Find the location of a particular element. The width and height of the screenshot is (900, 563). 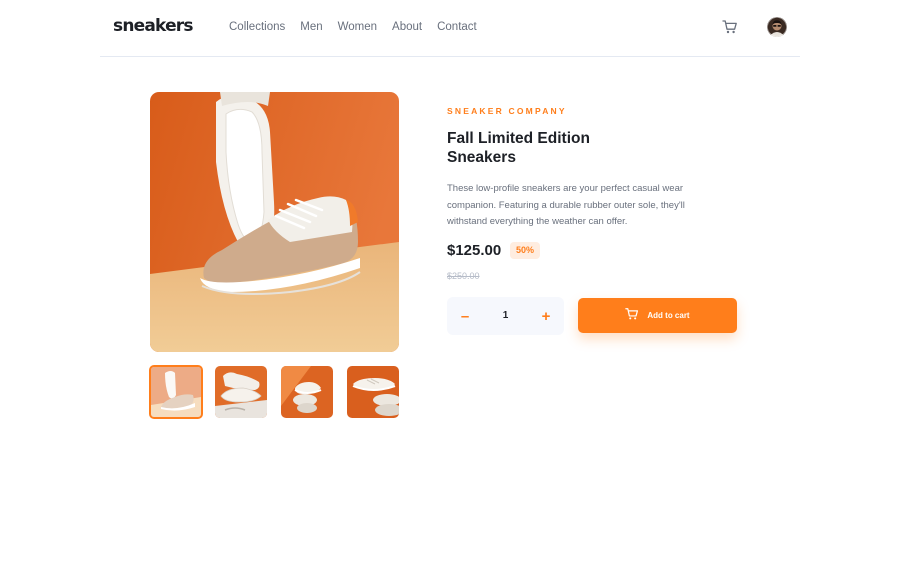

nav-women: Women is located at coordinates (357, 27).